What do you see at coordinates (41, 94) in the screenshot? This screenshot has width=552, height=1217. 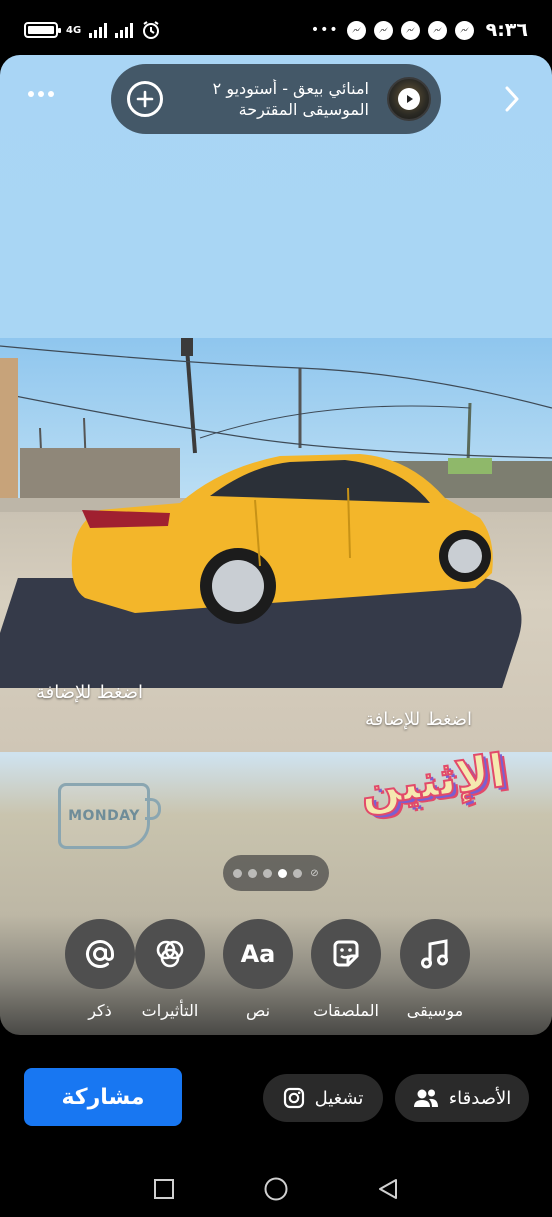 I see `more-options-icon` at bounding box center [41, 94].